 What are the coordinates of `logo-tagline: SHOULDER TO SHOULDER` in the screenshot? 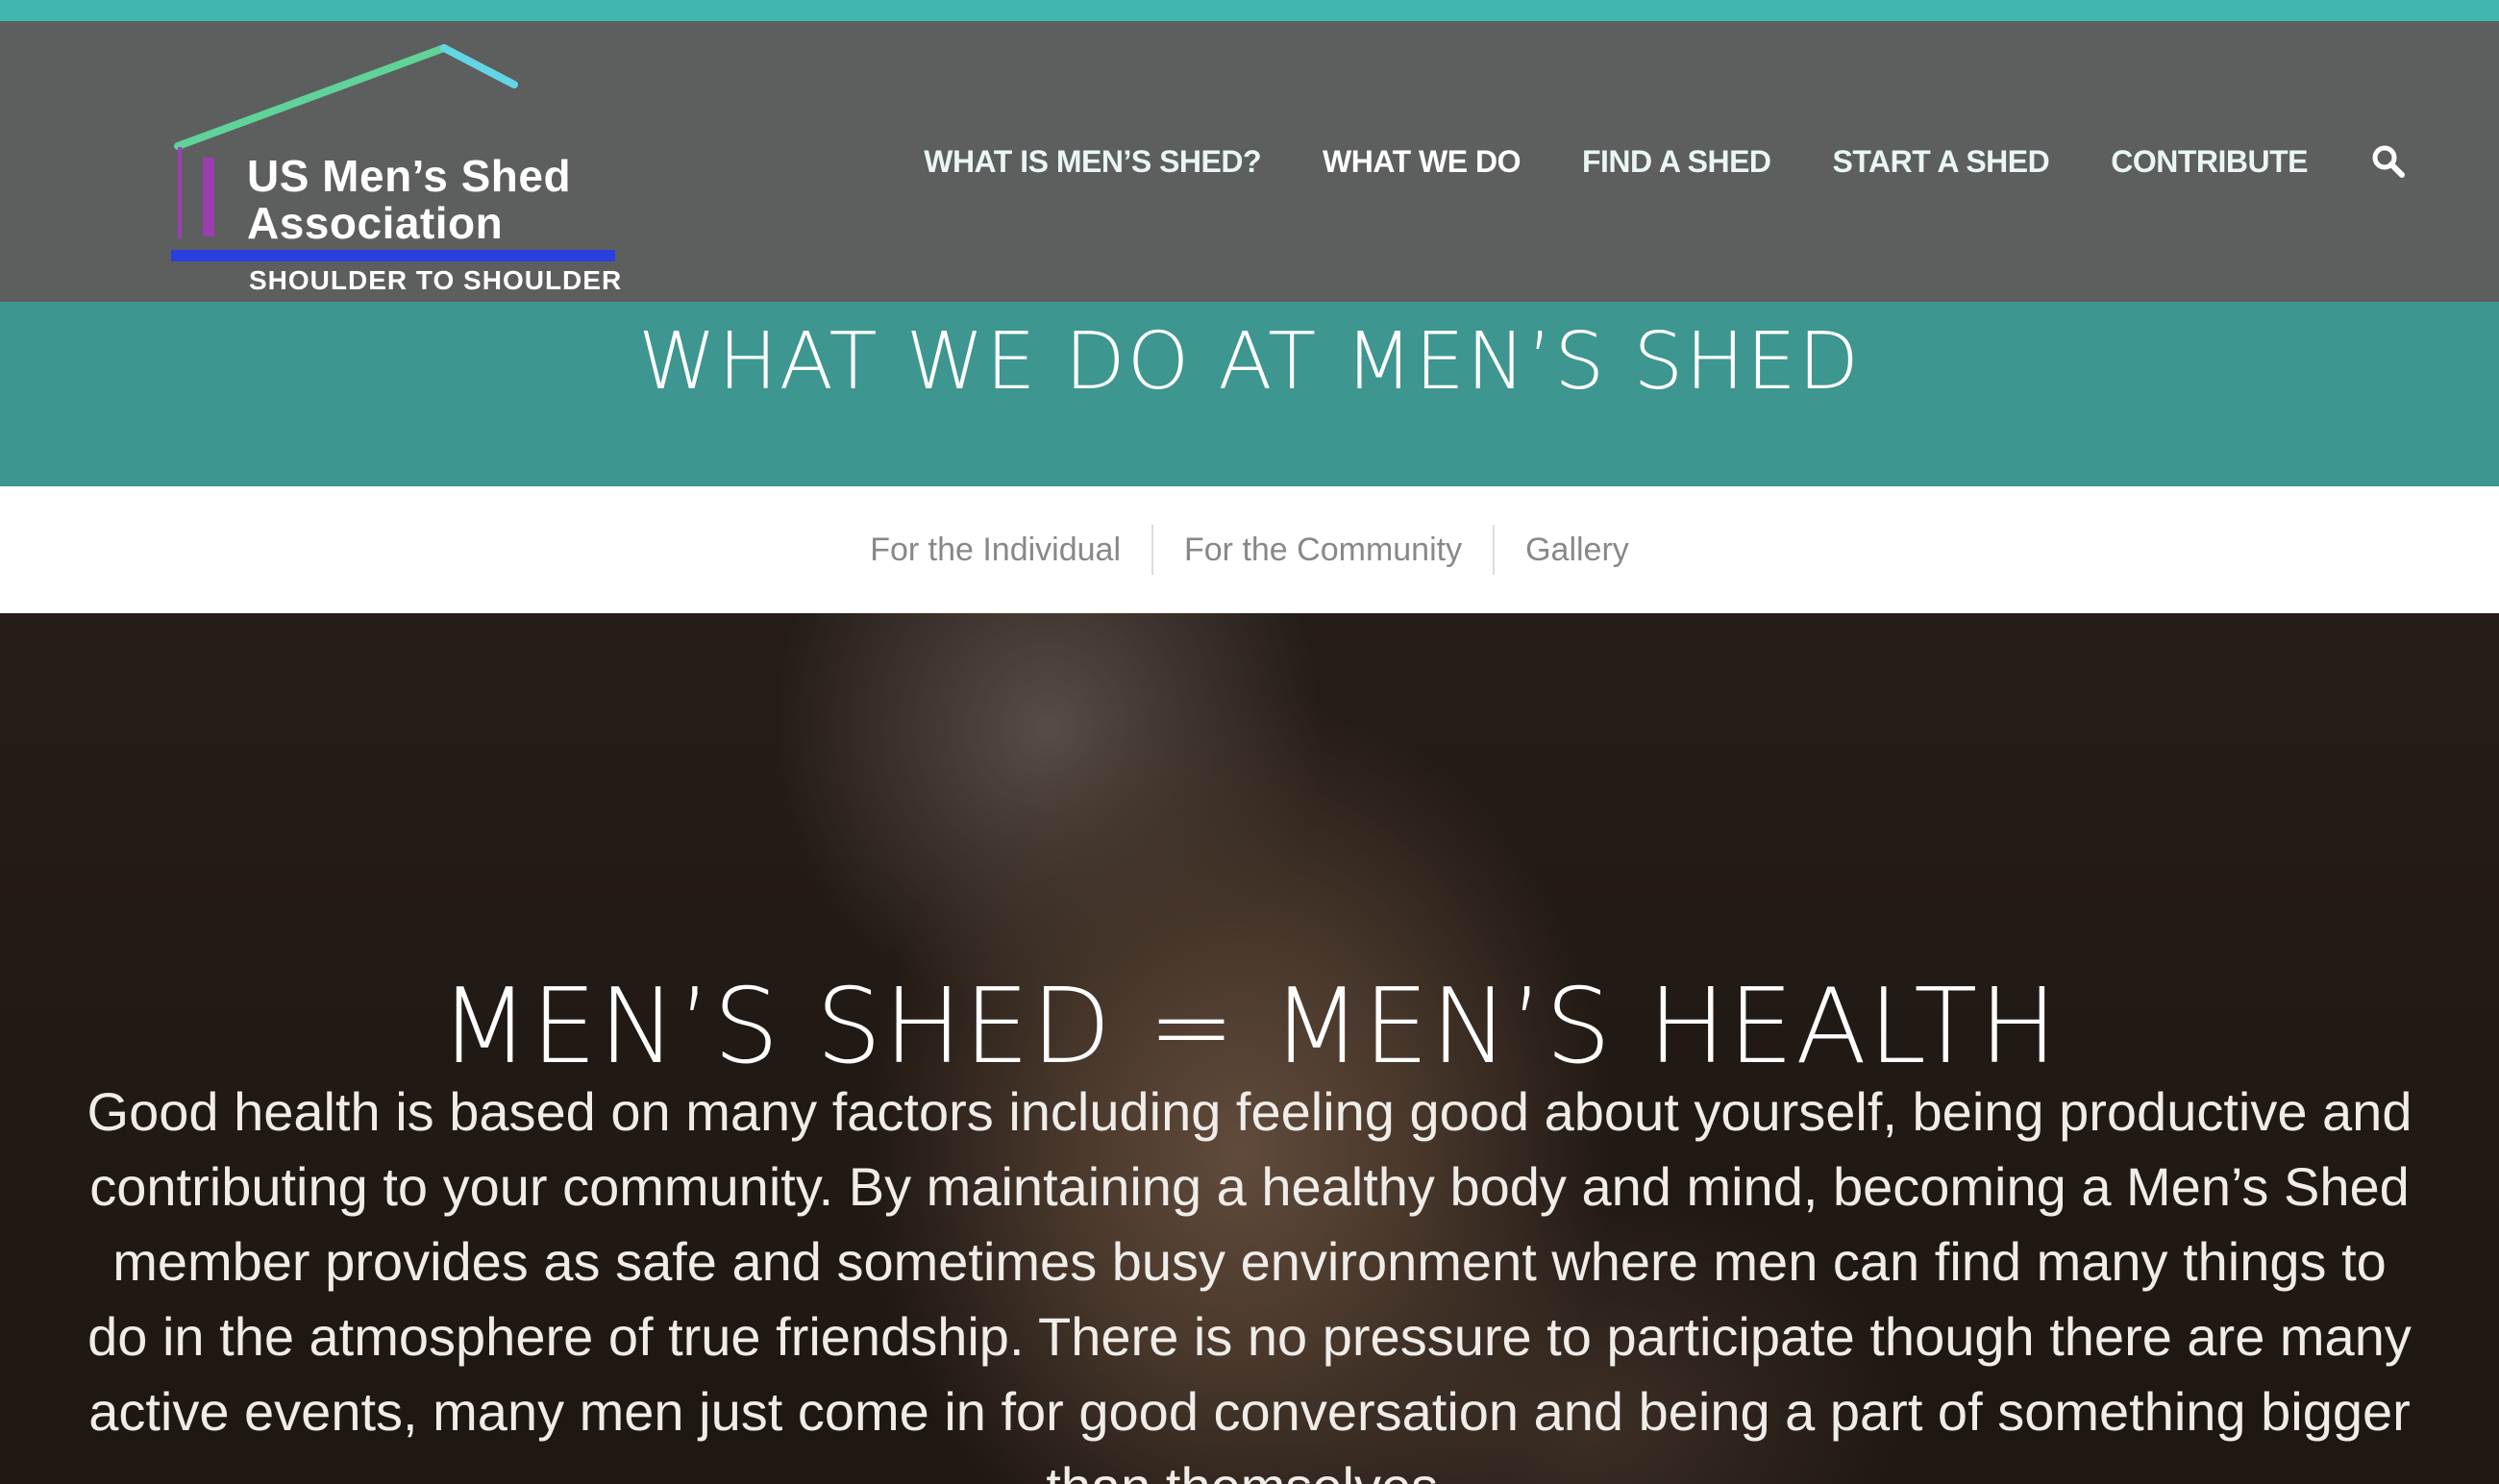 It's located at (436, 280).